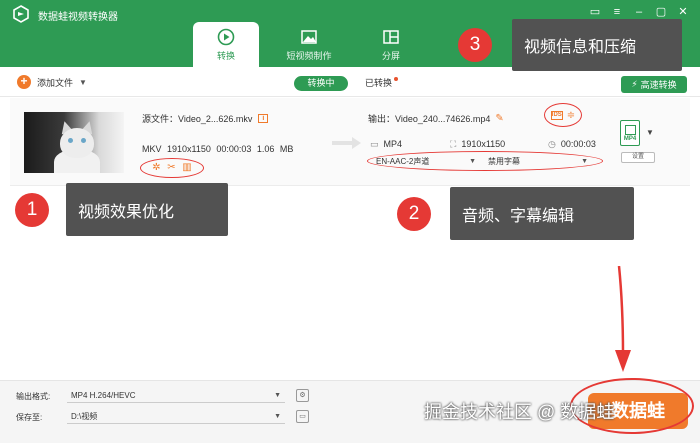  What do you see at coordinates (126, 212) in the screenshot?
I see `callout-1-text: 视频效果优化` at bounding box center [126, 212].